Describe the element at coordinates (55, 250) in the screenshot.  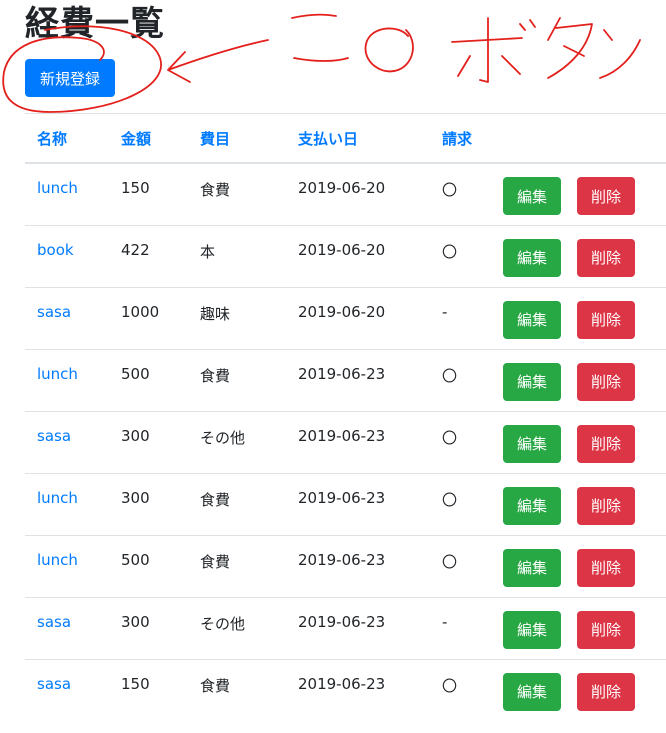
I see `expense-name-link: book` at that location.